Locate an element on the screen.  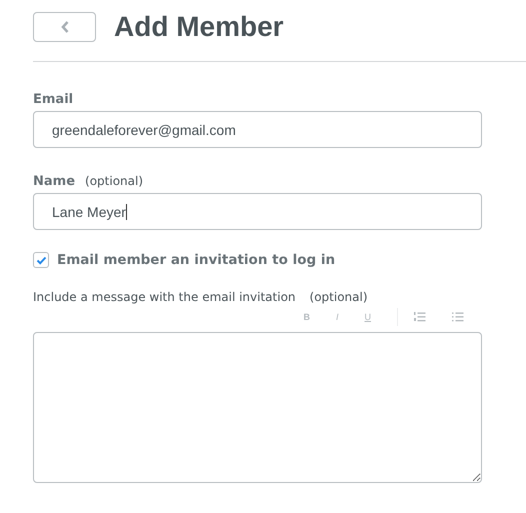
chevron-left-icon is located at coordinates (65, 27).